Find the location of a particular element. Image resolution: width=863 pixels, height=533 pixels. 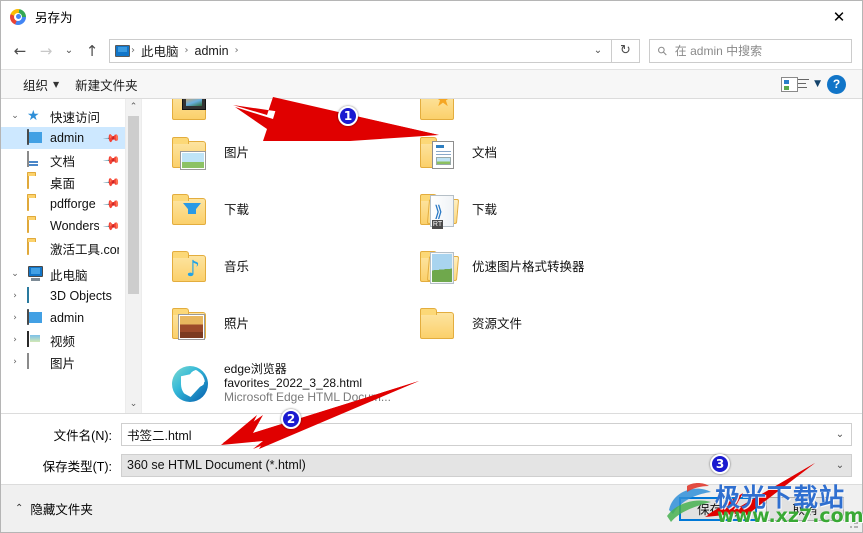

sidebar-item-admin: admin 📌 is located at coordinates (71, 138).